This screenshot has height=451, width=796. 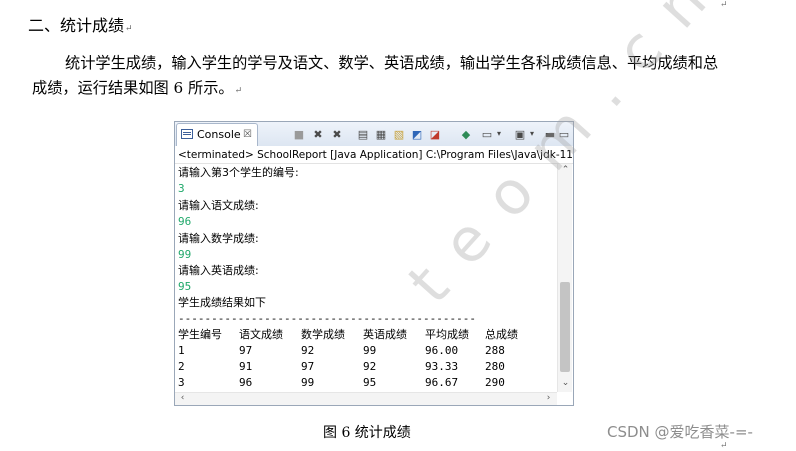 What do you see at coordinates (308, 366) in the screenshot?
I see `cell-math: 97` at bounding box center [308, 366].